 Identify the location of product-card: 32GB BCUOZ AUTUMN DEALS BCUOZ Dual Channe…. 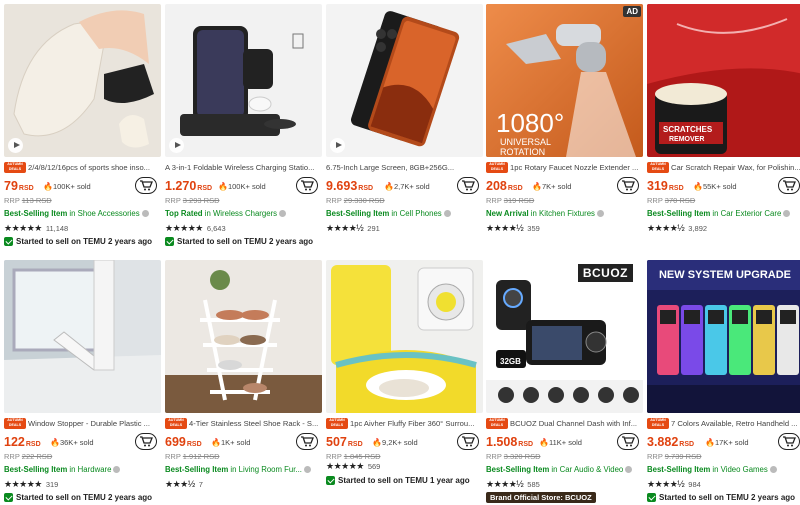
(564, 382).